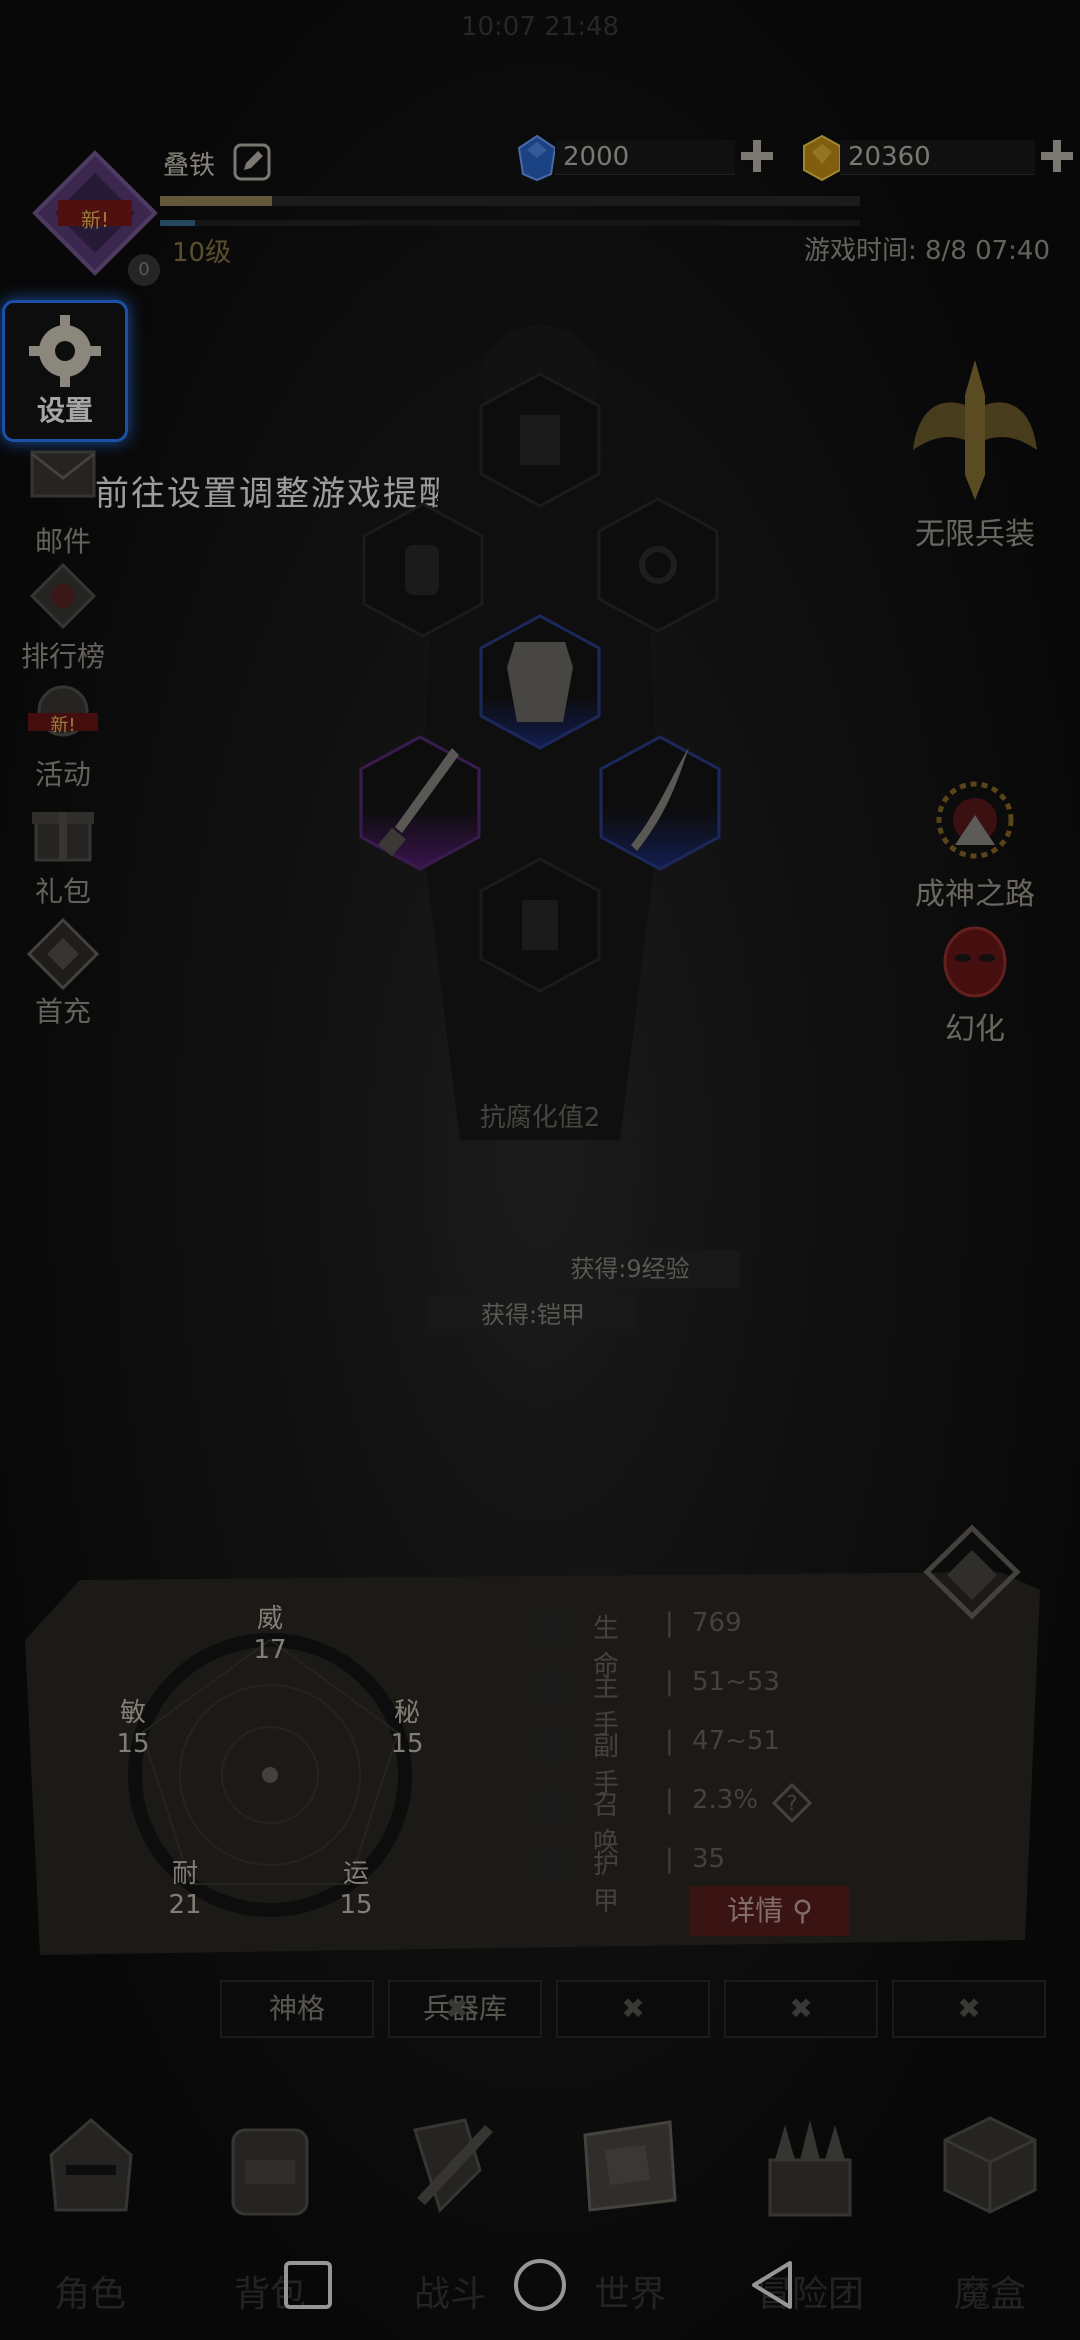 The image size is (1080, 2340). What do you see at coordinates (62, 541) in the screenshot?
I see `menu-mail-label: 邮件` at bounding box center [62, 541].